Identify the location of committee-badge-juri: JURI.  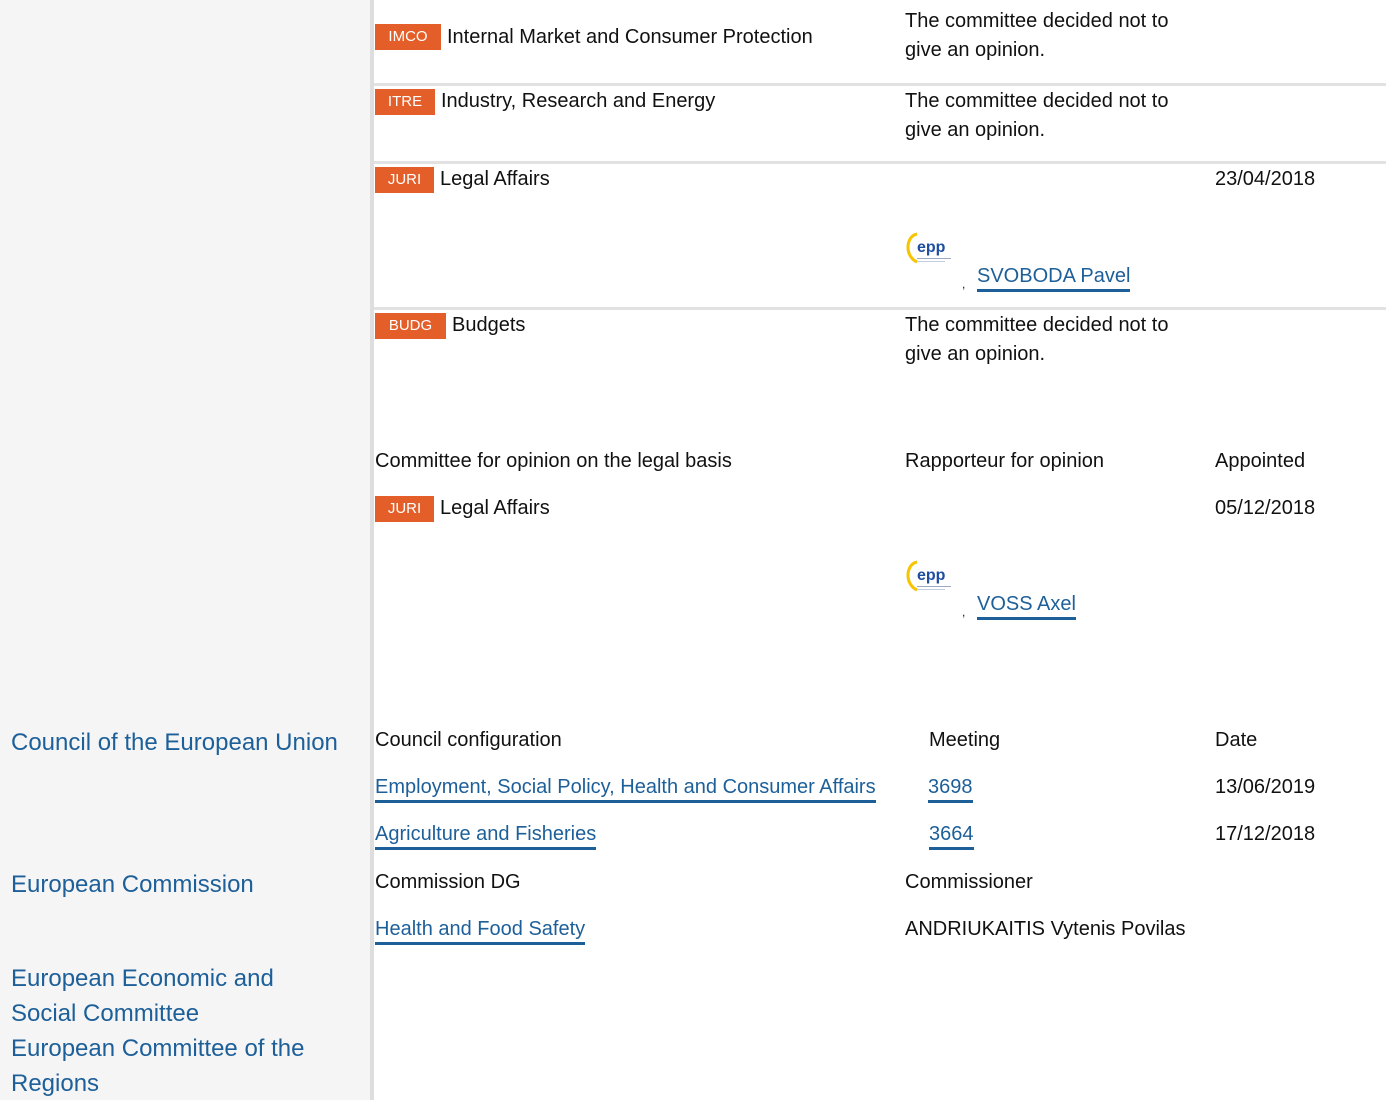
(404, 180).